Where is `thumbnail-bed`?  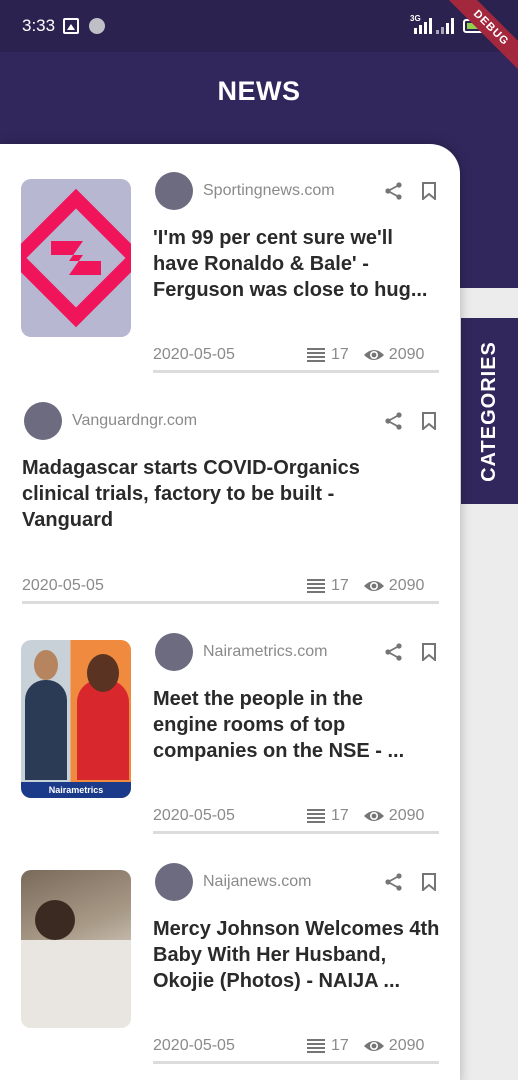
thumbnail-bed is located at coordinates (76, 984).